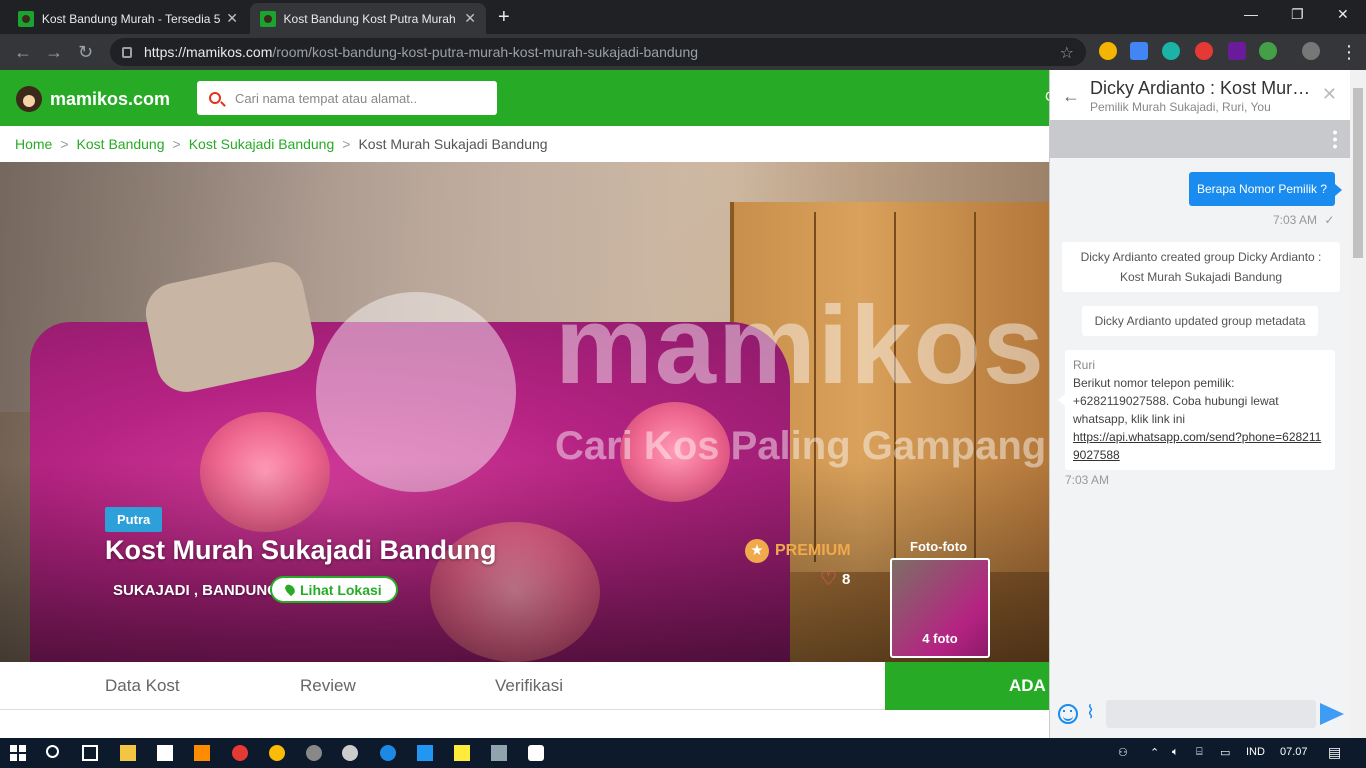 Image resolution: width=1366 pixels, height=768 pixels. Describe the element at coordinates (940, 608) in the screenshot. I see `photos-thumbnail: 4 foto` at that location.